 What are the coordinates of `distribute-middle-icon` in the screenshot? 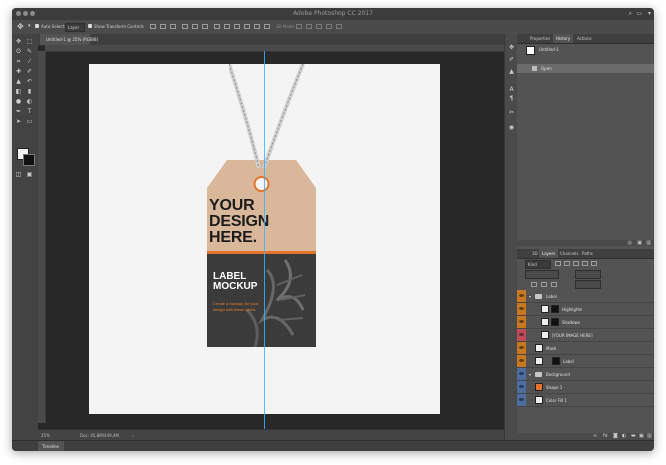 It's located at (227, 26).